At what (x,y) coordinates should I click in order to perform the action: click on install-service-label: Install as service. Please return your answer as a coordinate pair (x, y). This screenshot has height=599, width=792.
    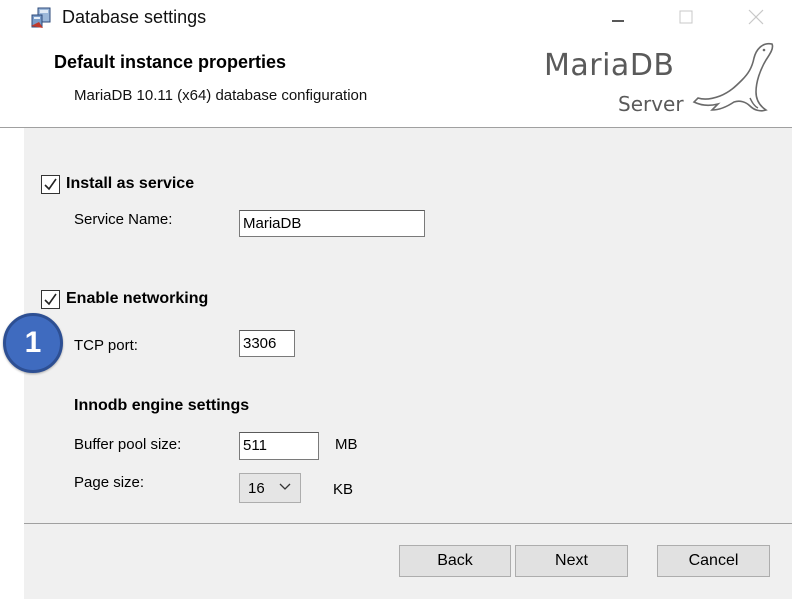
    Looking at the image, I should click on (130, 184).